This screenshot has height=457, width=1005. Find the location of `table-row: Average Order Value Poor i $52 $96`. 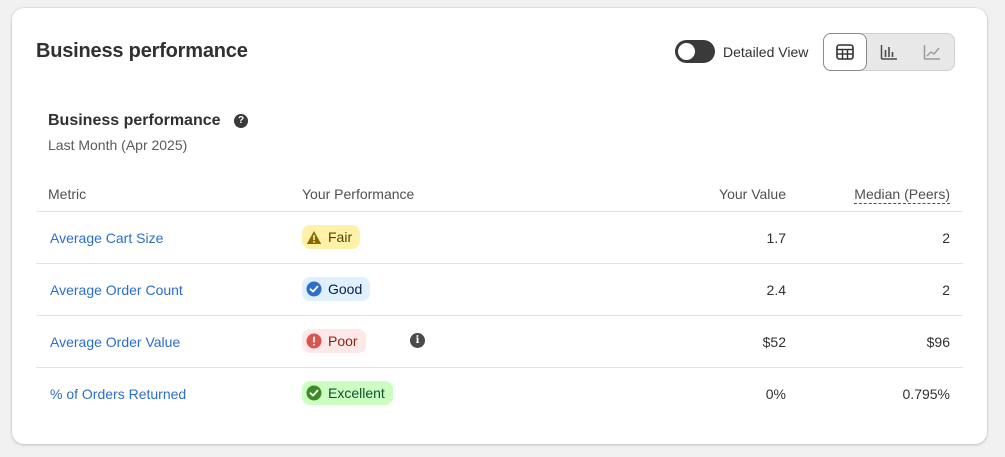

table-row: Average Order Value Poor i $52 $96 is located at coordinates (499, 342).